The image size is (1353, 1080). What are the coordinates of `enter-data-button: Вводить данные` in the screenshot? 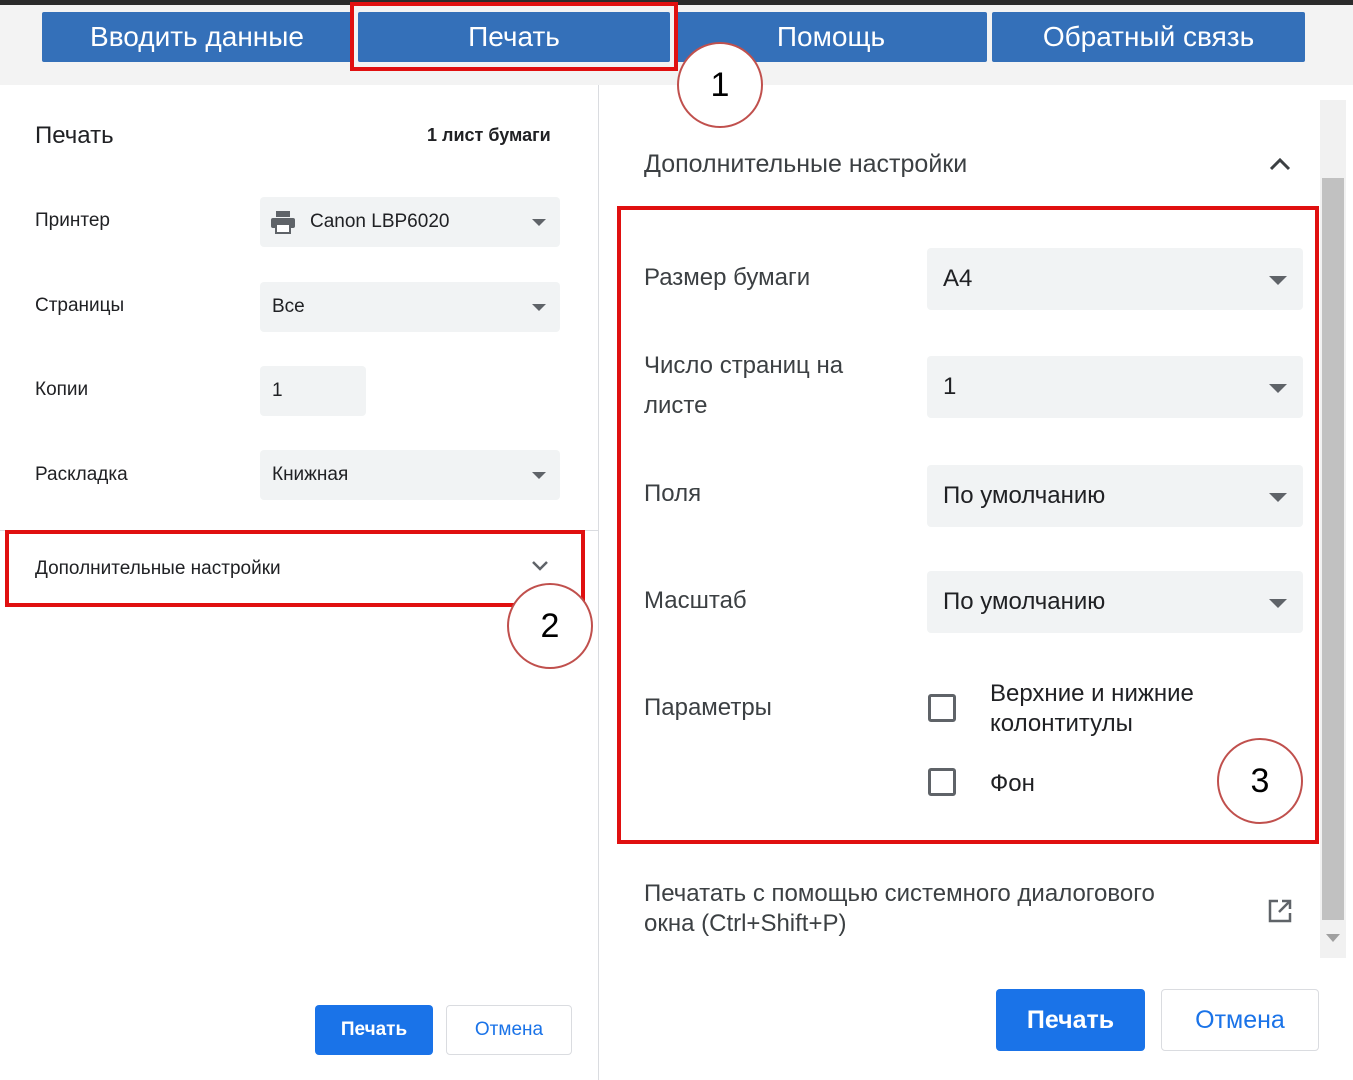 It's located at (197, 37).